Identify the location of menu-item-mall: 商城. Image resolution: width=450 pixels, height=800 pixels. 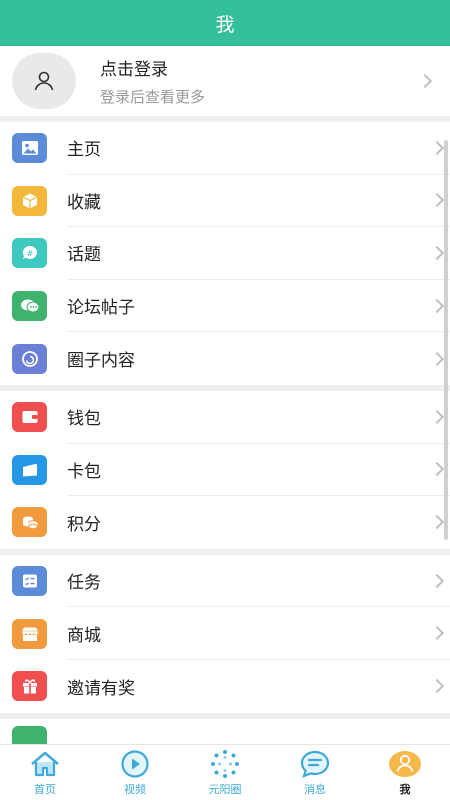
(225, 633).